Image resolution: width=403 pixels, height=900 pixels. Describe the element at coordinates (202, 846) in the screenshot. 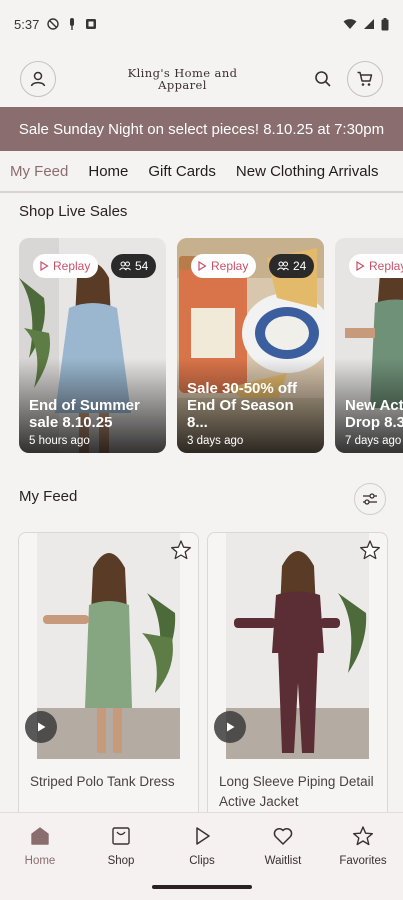

I see `nav-clips: Clips` at that location.